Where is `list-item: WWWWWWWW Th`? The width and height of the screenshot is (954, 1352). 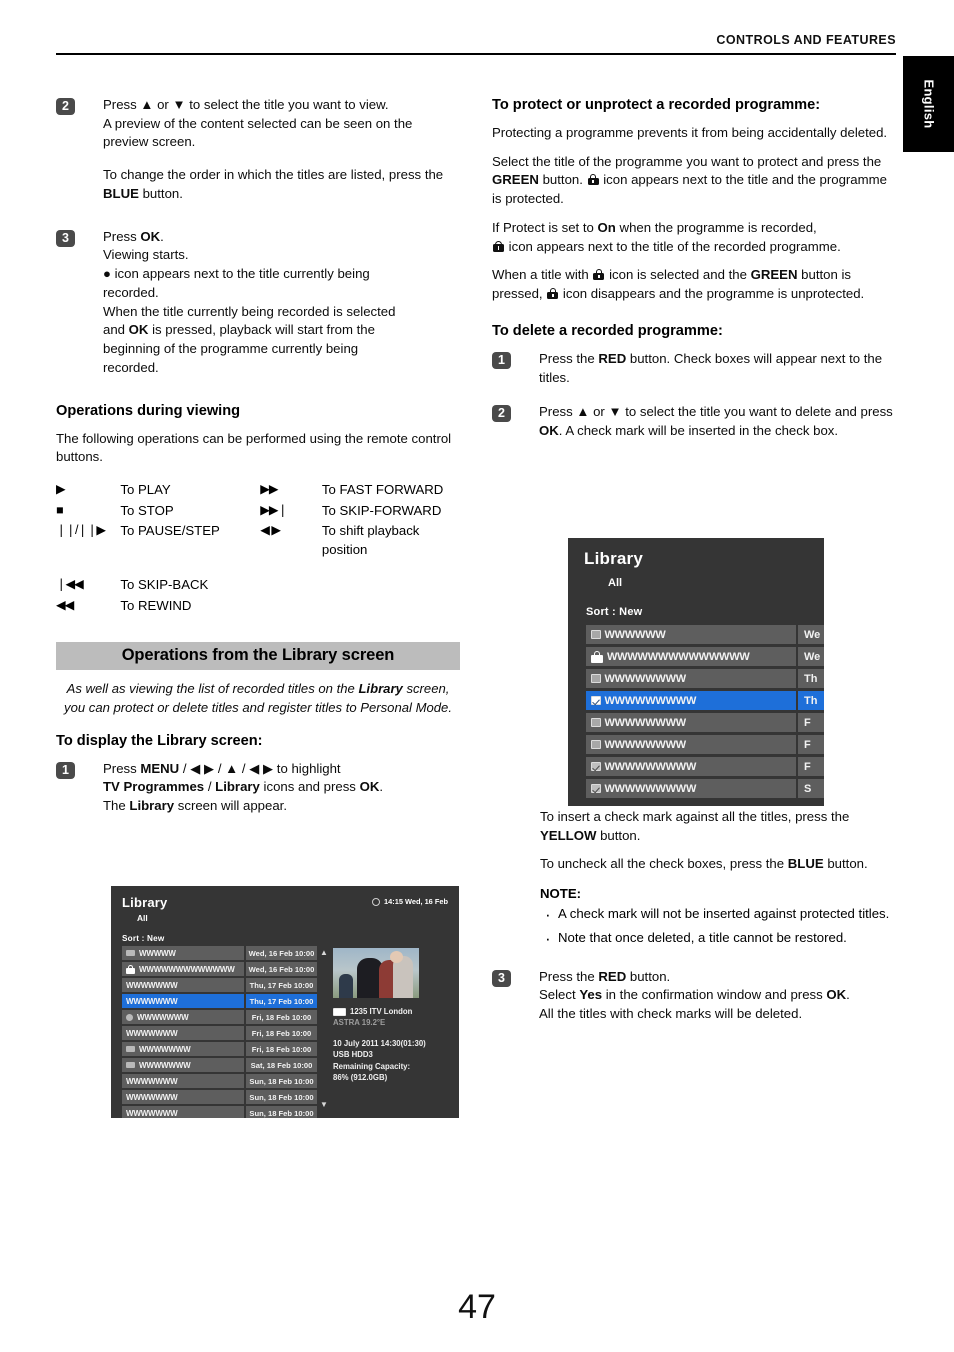 list-item: WWWWWWWW Th is located at coordinates (705, 678).